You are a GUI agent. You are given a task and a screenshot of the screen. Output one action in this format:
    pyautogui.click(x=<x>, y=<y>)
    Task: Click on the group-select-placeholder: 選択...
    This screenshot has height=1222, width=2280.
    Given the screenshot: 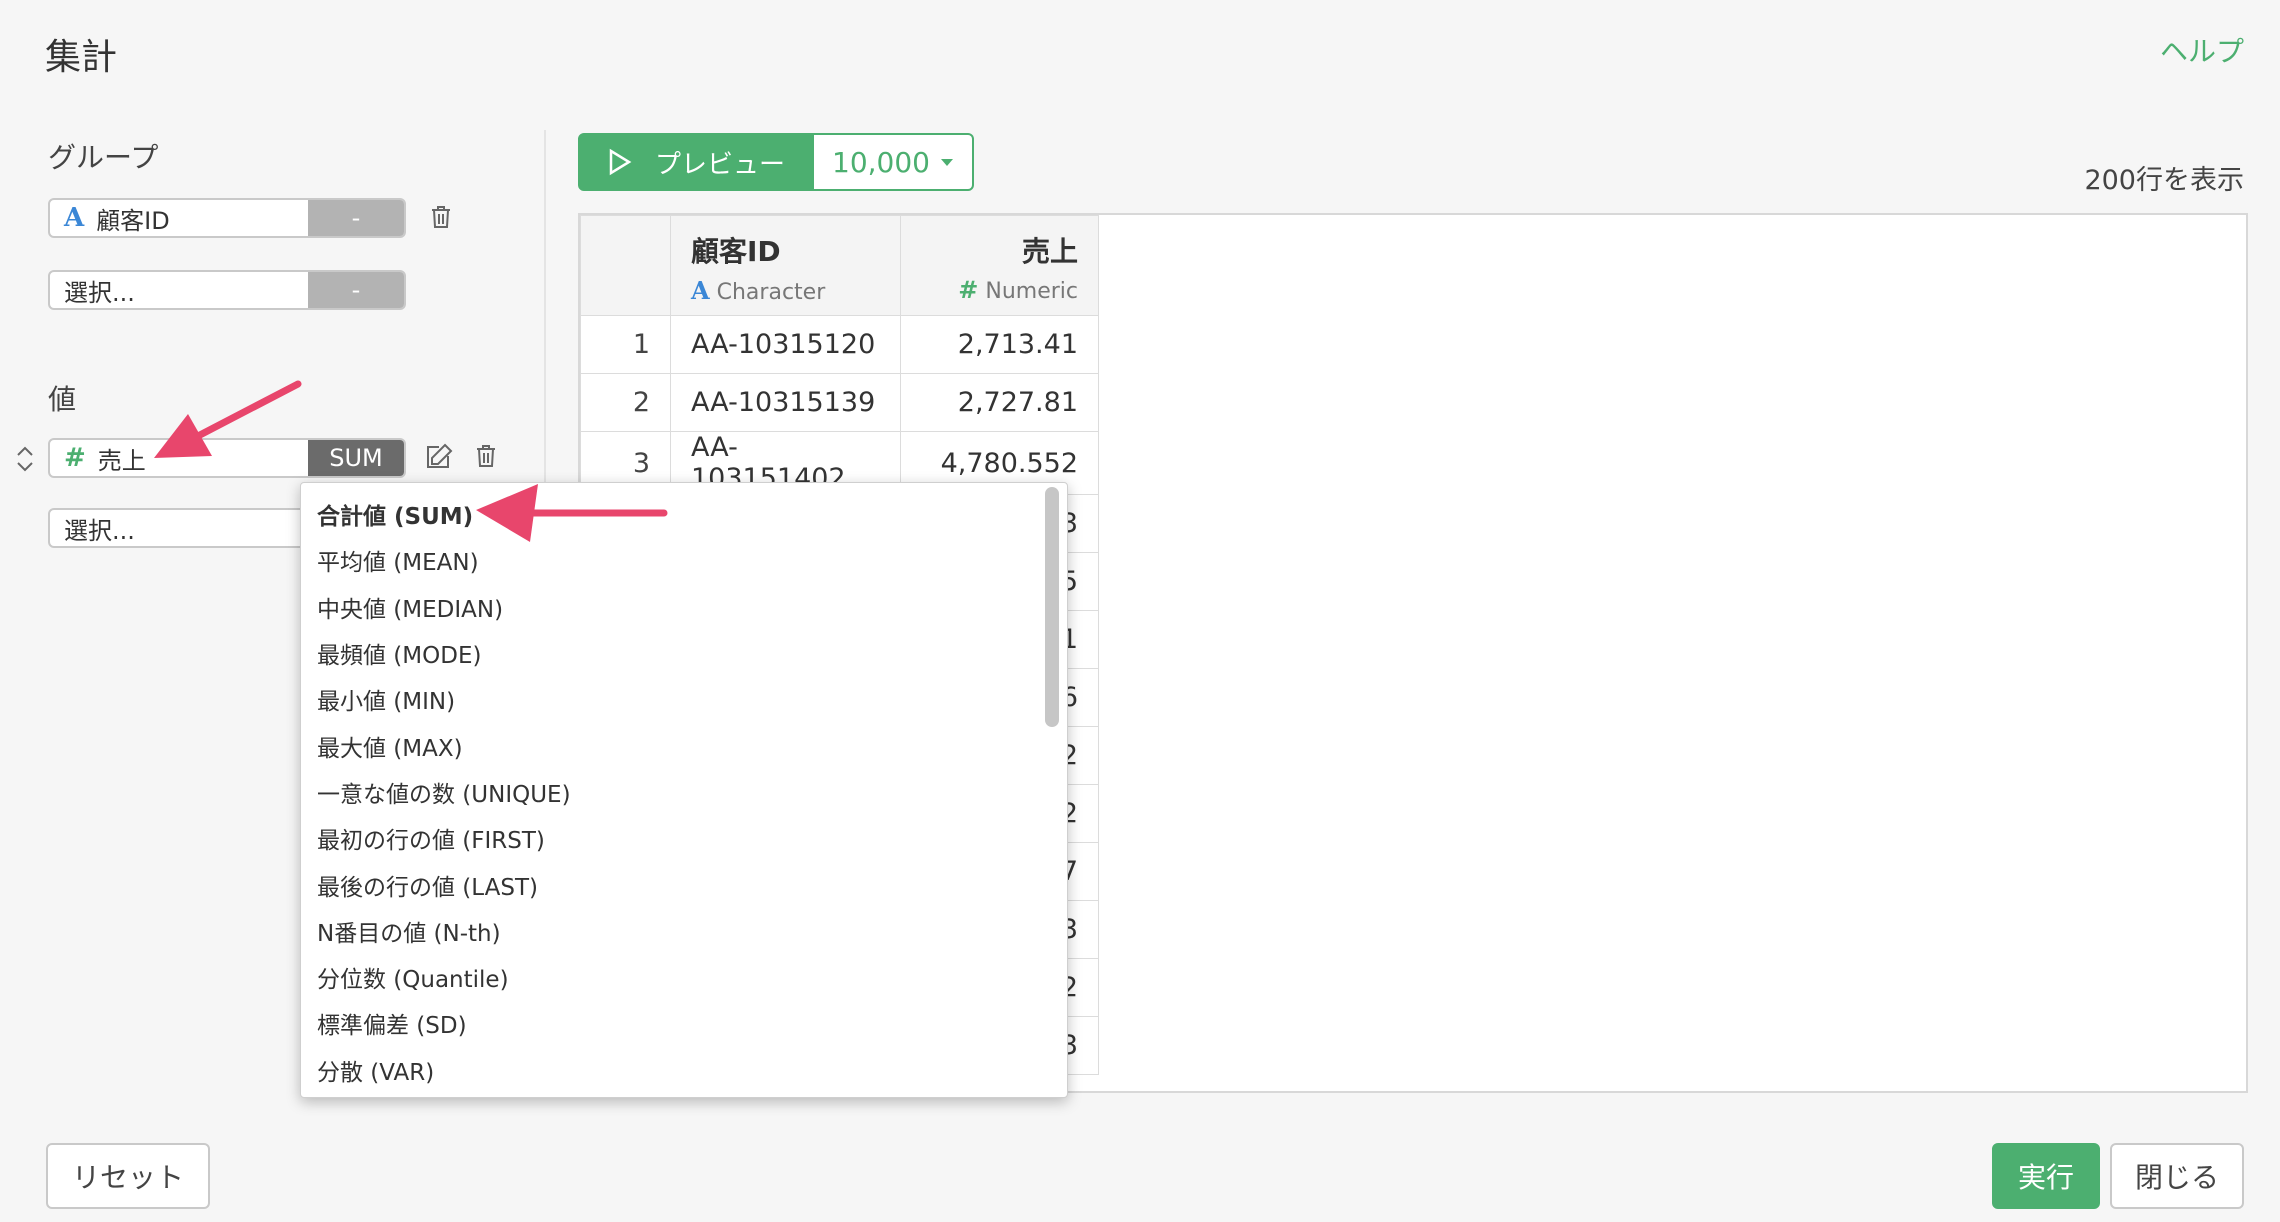 What is the action you would take?
    pyautogui.click(x=99, y=292)
    